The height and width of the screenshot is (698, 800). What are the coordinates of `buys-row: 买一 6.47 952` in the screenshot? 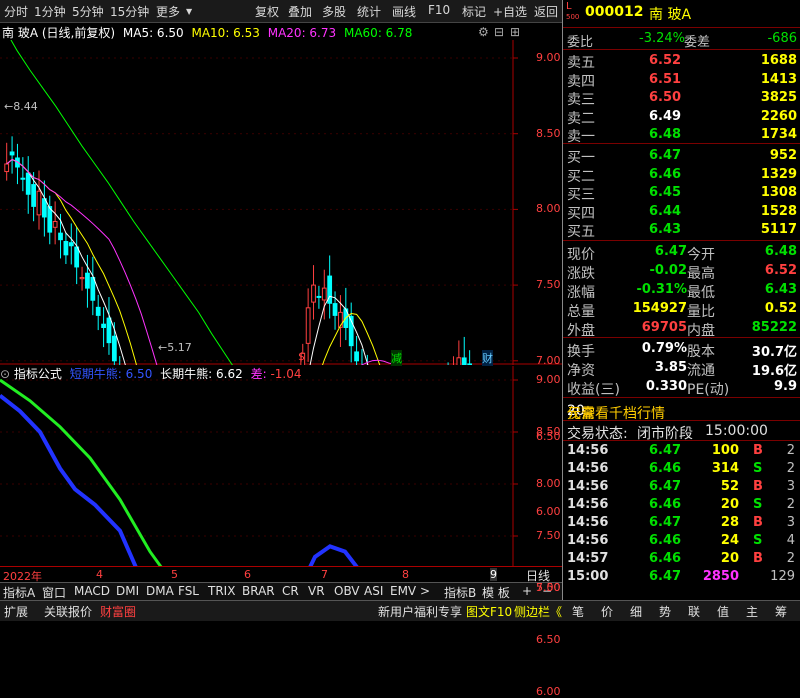 It's located at (681, 156).